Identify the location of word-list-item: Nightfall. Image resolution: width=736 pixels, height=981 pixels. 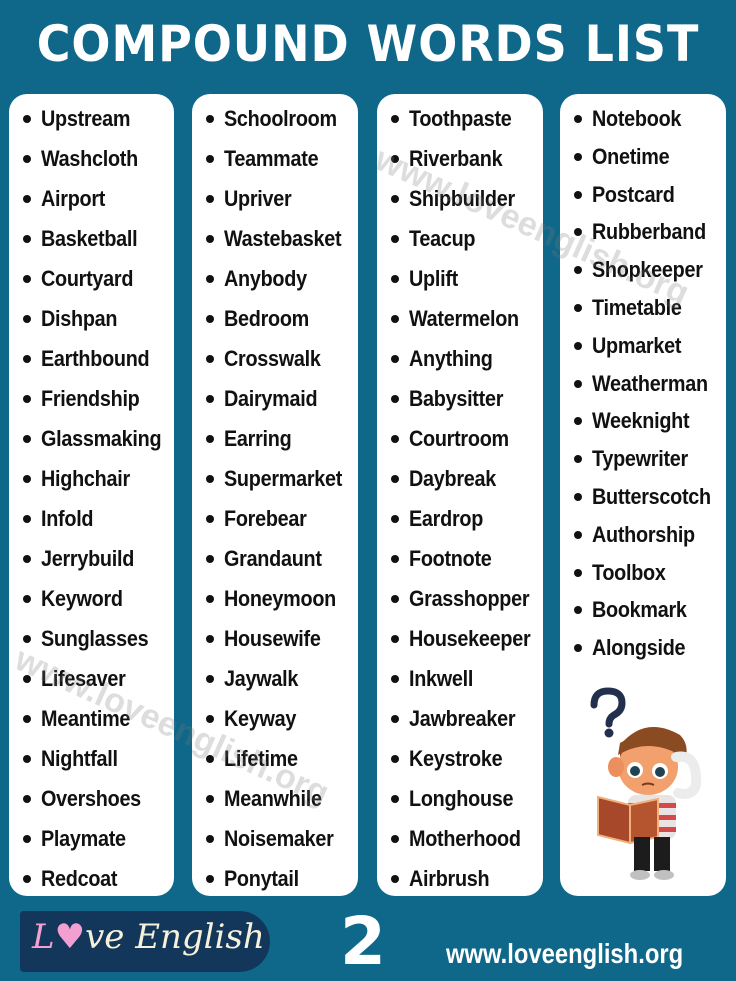
(98, 764).